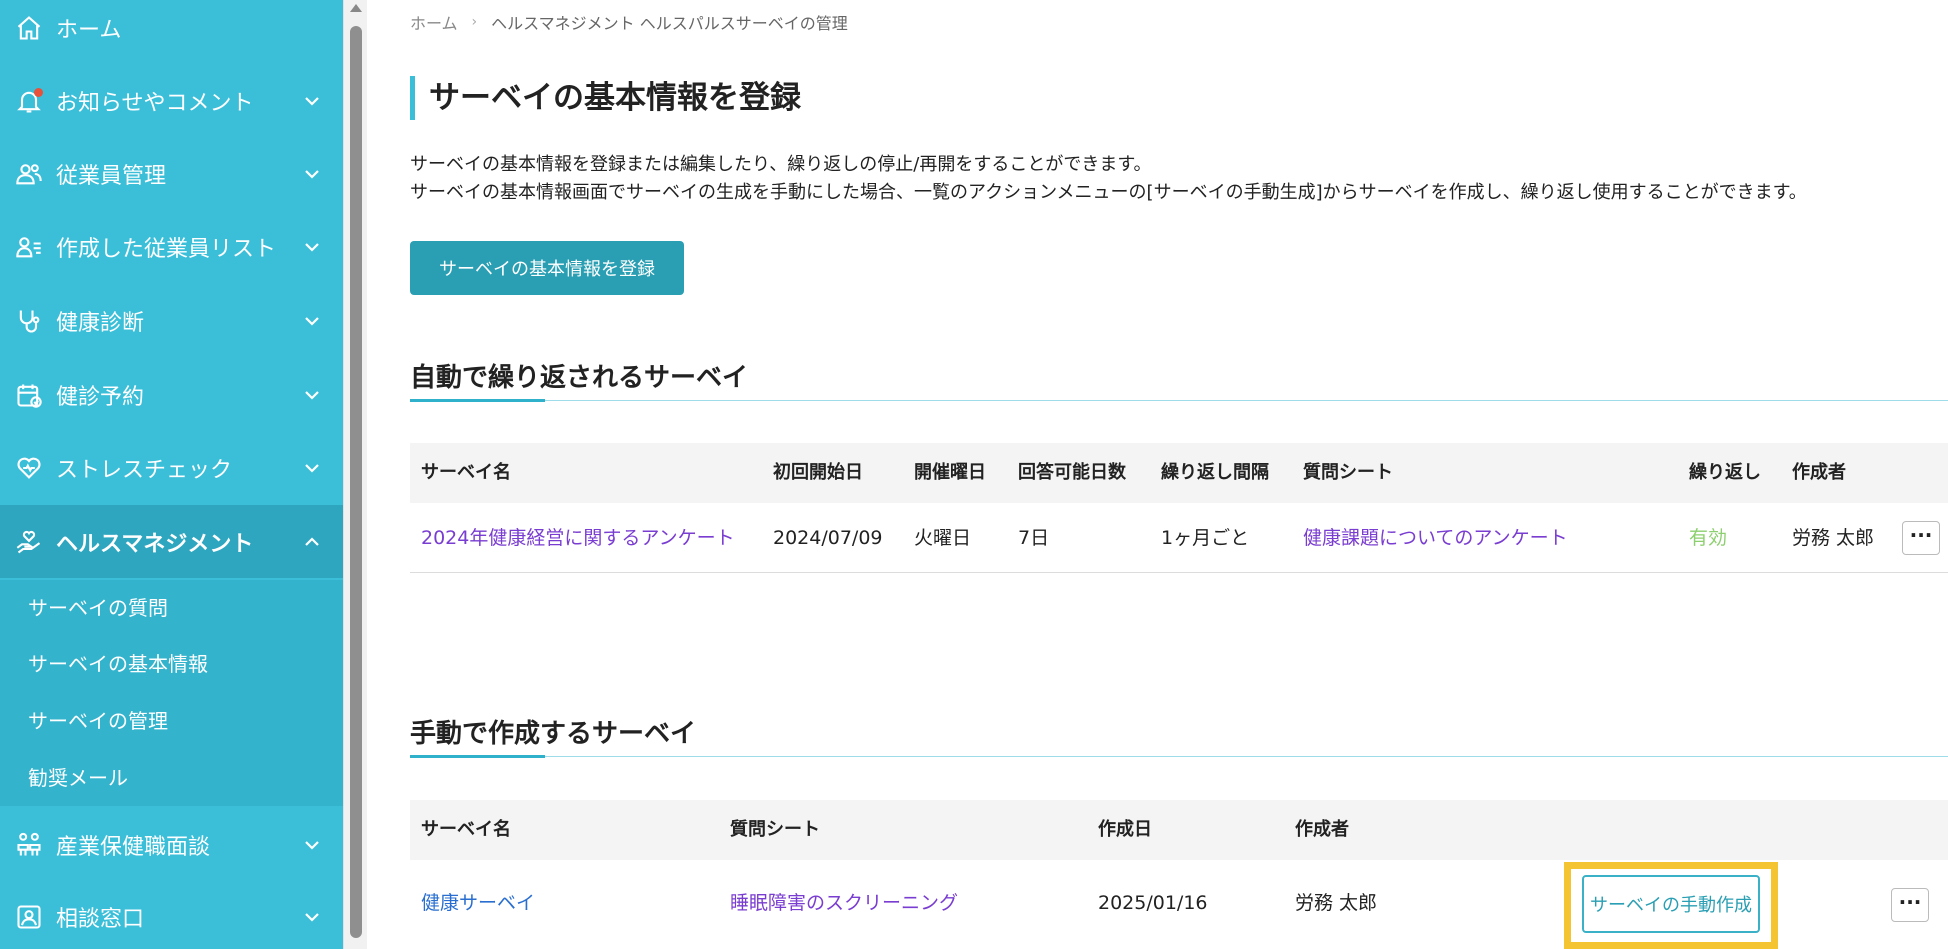  Describe the element at coordinates (166, 249) in the screenshot. I see `nav-label: 作成した従業員リスト` at that location.